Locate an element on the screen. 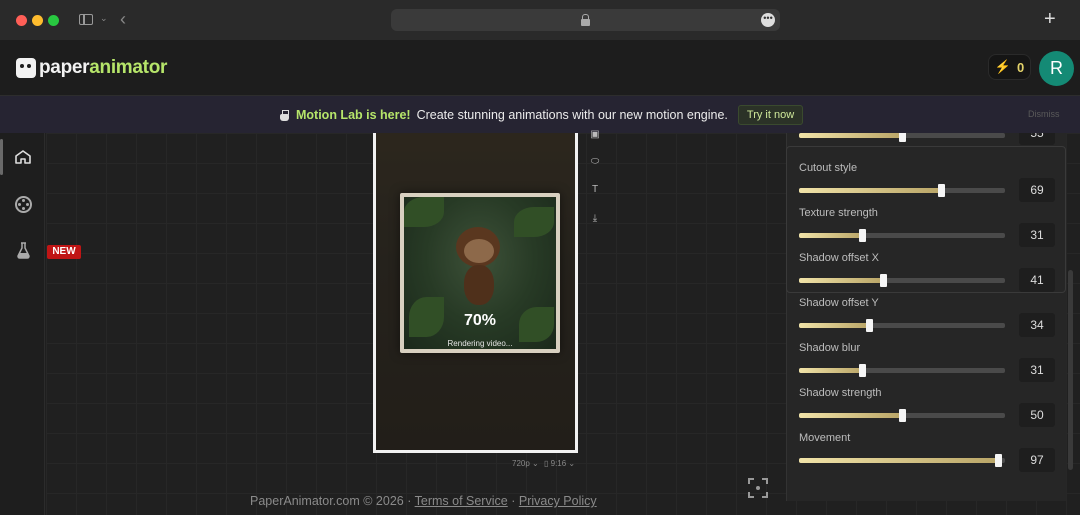  slider-row: Cutout style 69 is located at coordinates (927, 184).